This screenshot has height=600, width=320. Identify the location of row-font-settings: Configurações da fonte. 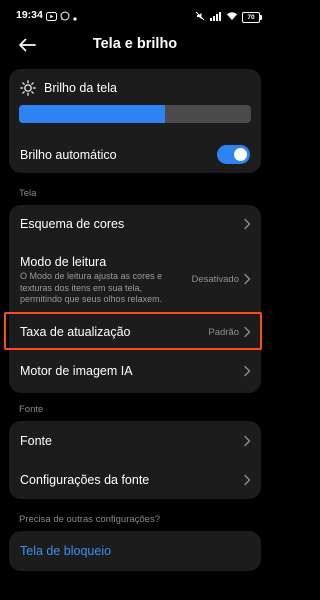
(135, 479).